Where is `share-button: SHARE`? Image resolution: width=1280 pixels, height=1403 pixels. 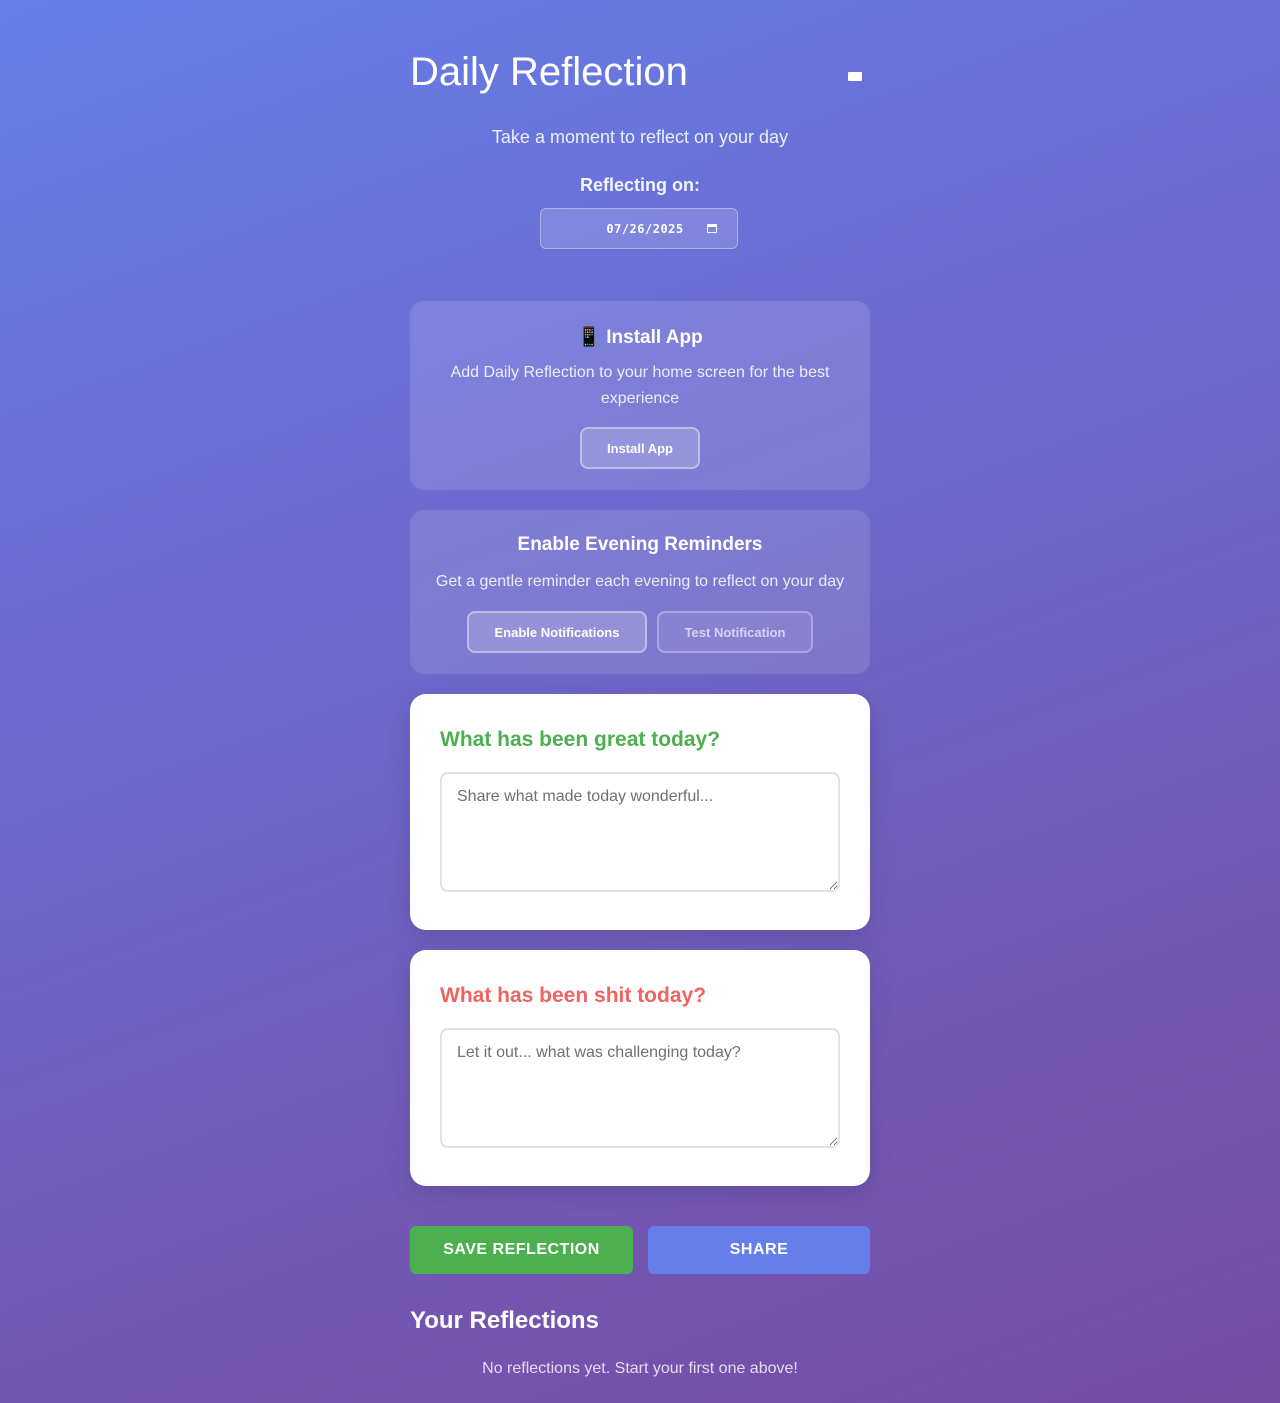
share-button: SHARE is located at coordinates (759, 1250).